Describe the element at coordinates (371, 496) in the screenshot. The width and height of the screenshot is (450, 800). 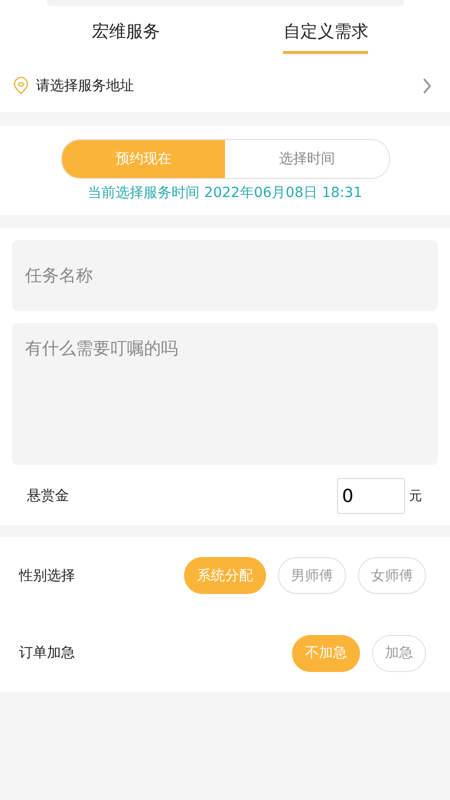
I see `reward-field: 0` at that location.